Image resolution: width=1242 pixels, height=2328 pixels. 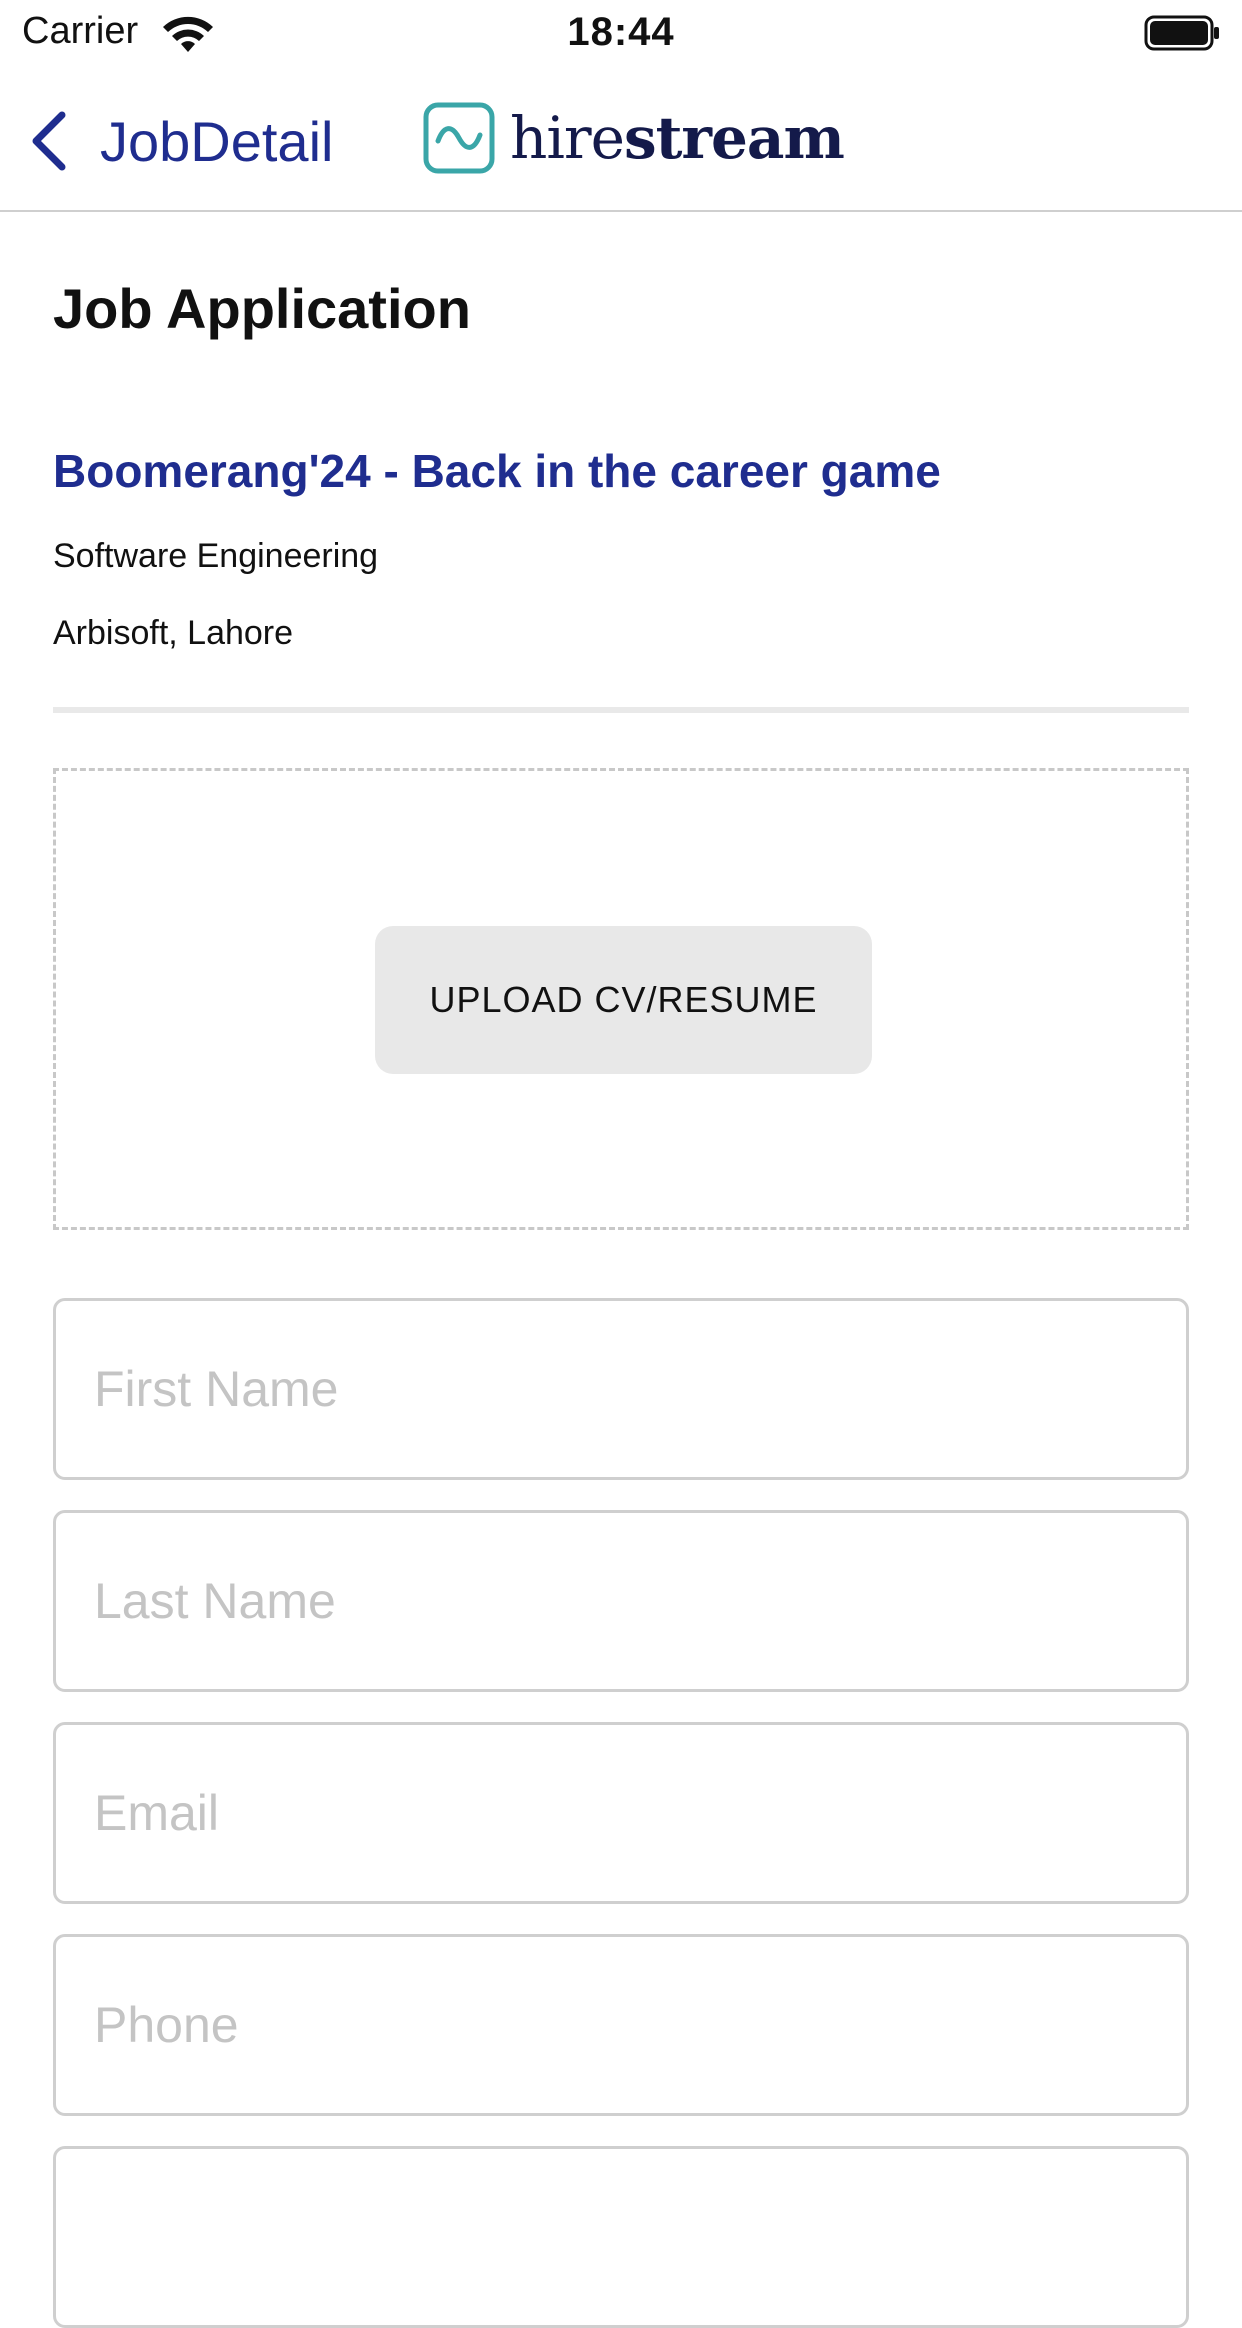 I want to click on upload-cv-button: UPLOAD CV/RESUME, so click(x=623, y=1000).